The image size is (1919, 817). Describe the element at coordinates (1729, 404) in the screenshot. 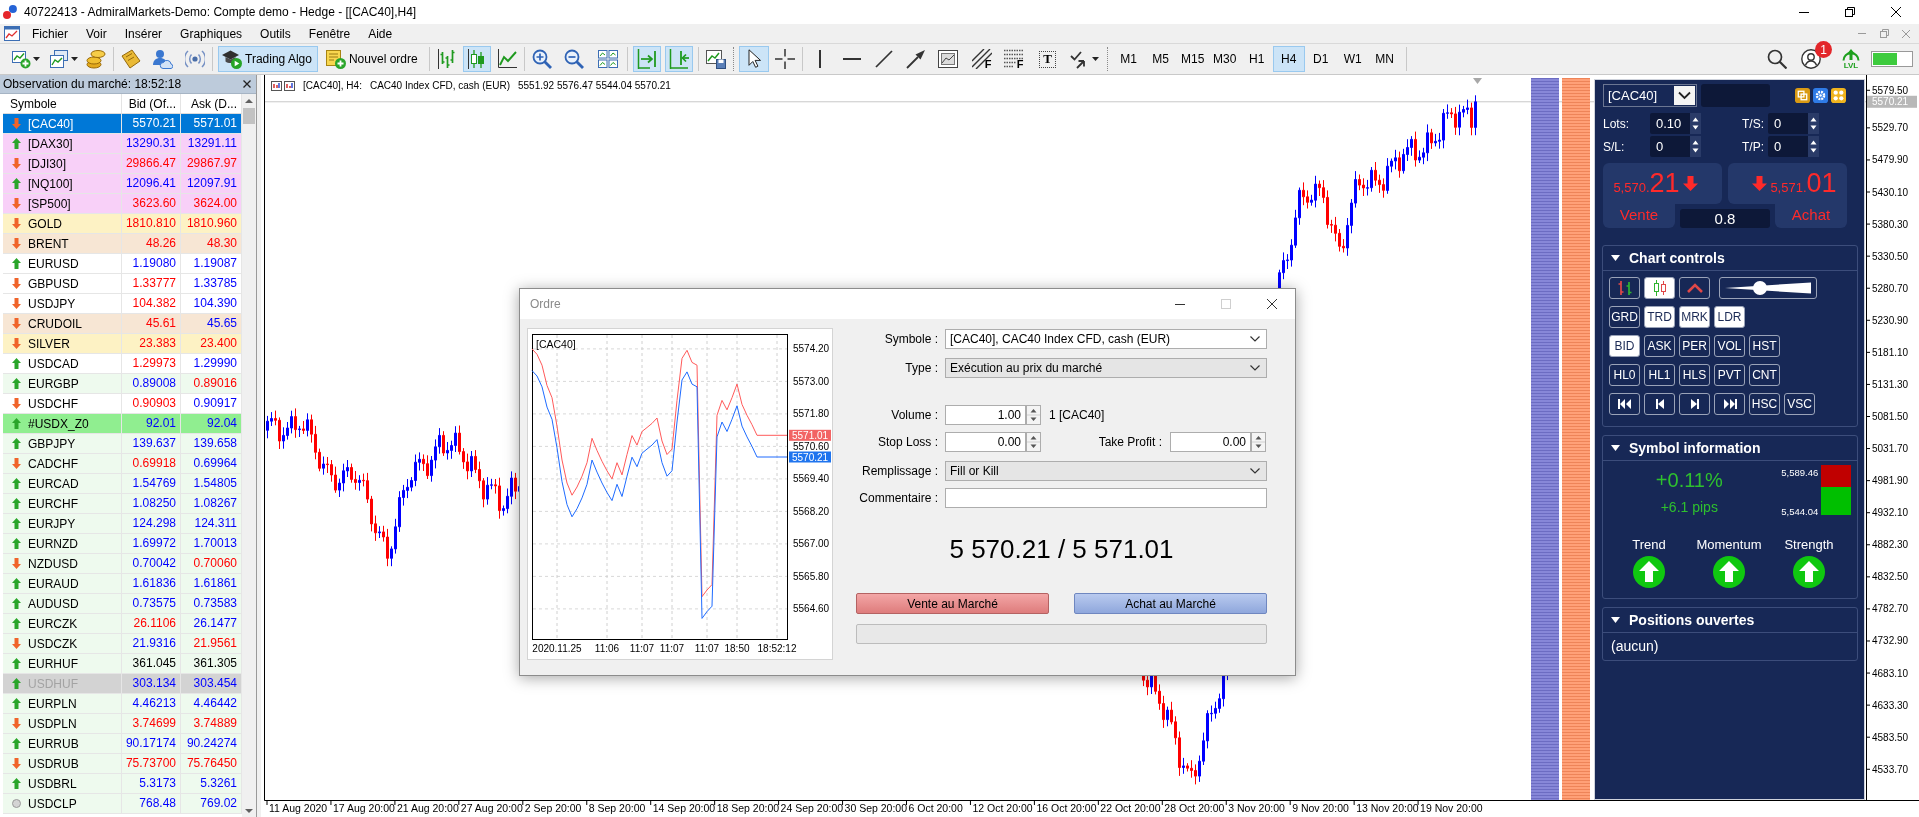

I see `last-button` at that location.